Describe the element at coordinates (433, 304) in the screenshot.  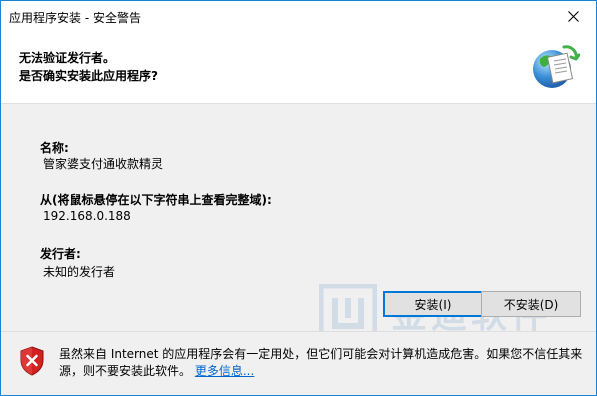
I see `install-button: 安装(I)` at that location.